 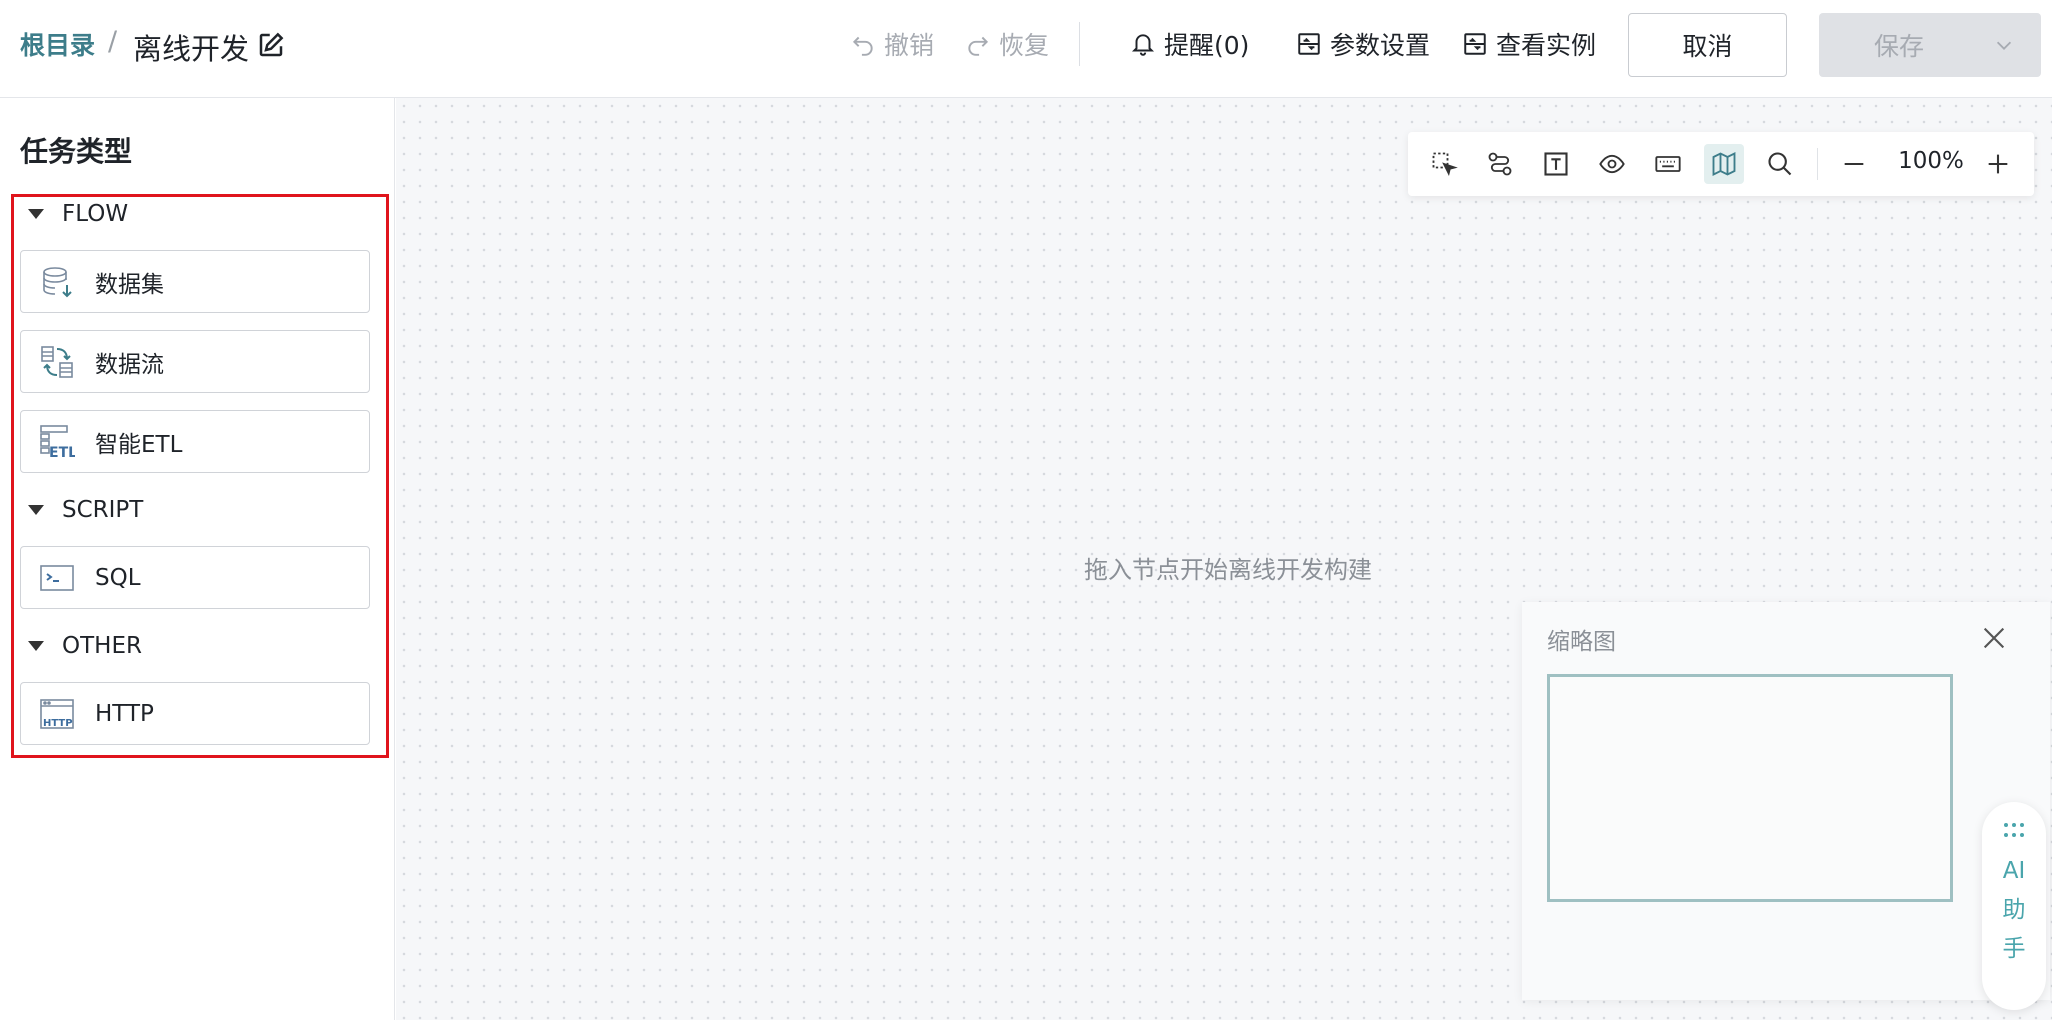 What do you see at coordinates (1750, 788) in the screenshot?
I see `minimap-viewport` at bounding box center [1750, 788].